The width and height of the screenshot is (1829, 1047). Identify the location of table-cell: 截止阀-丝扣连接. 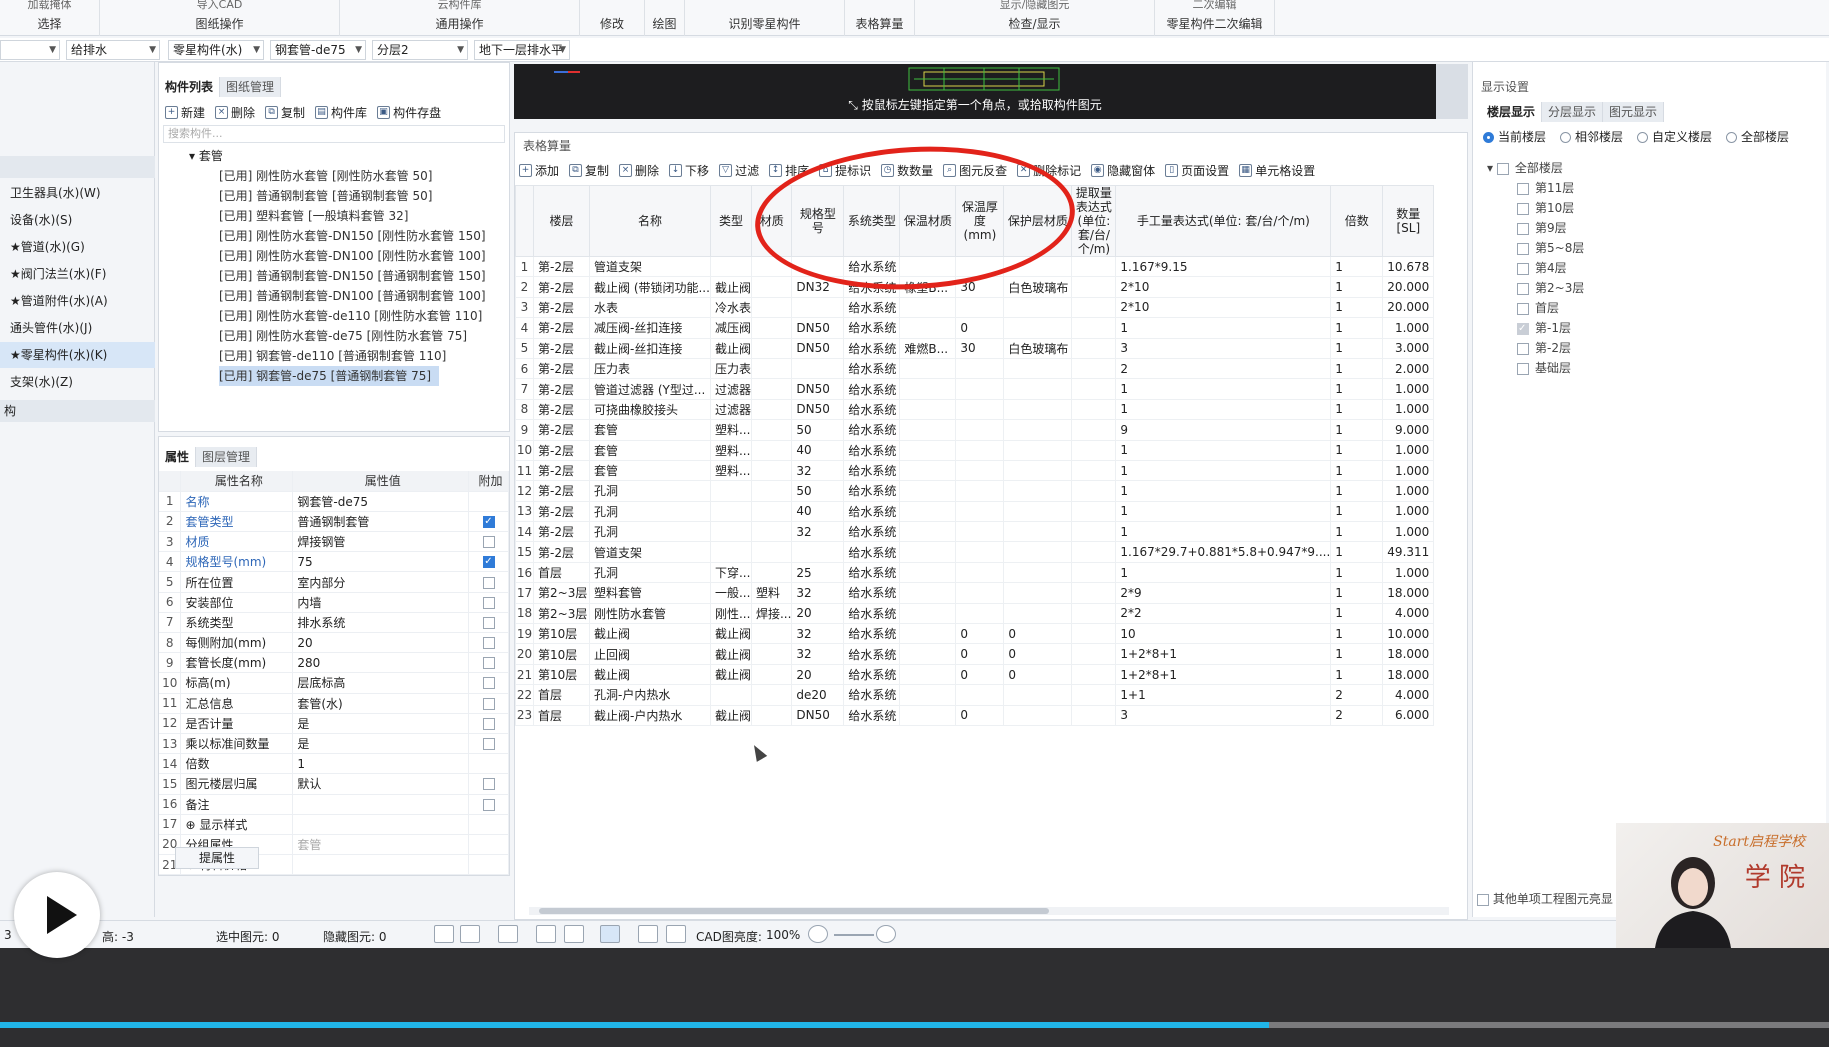
(650, 348).